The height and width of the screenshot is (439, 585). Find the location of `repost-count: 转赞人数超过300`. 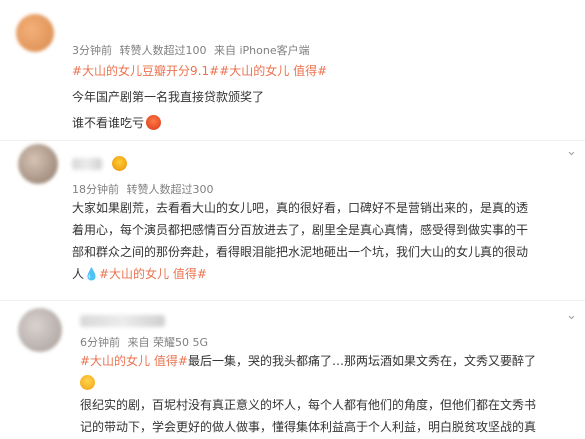

repost-count: 转赞人数超过300 is located at coordinates (170, 189).